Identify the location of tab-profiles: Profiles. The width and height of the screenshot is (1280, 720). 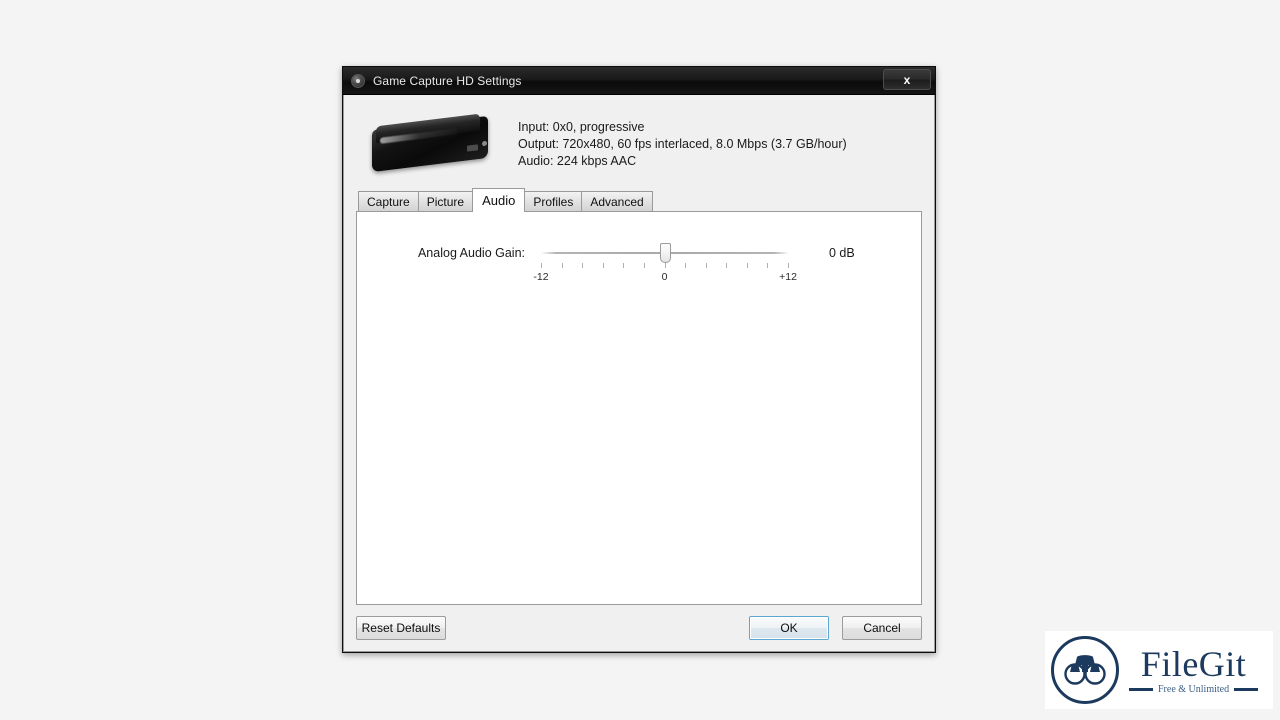
(553, 201).